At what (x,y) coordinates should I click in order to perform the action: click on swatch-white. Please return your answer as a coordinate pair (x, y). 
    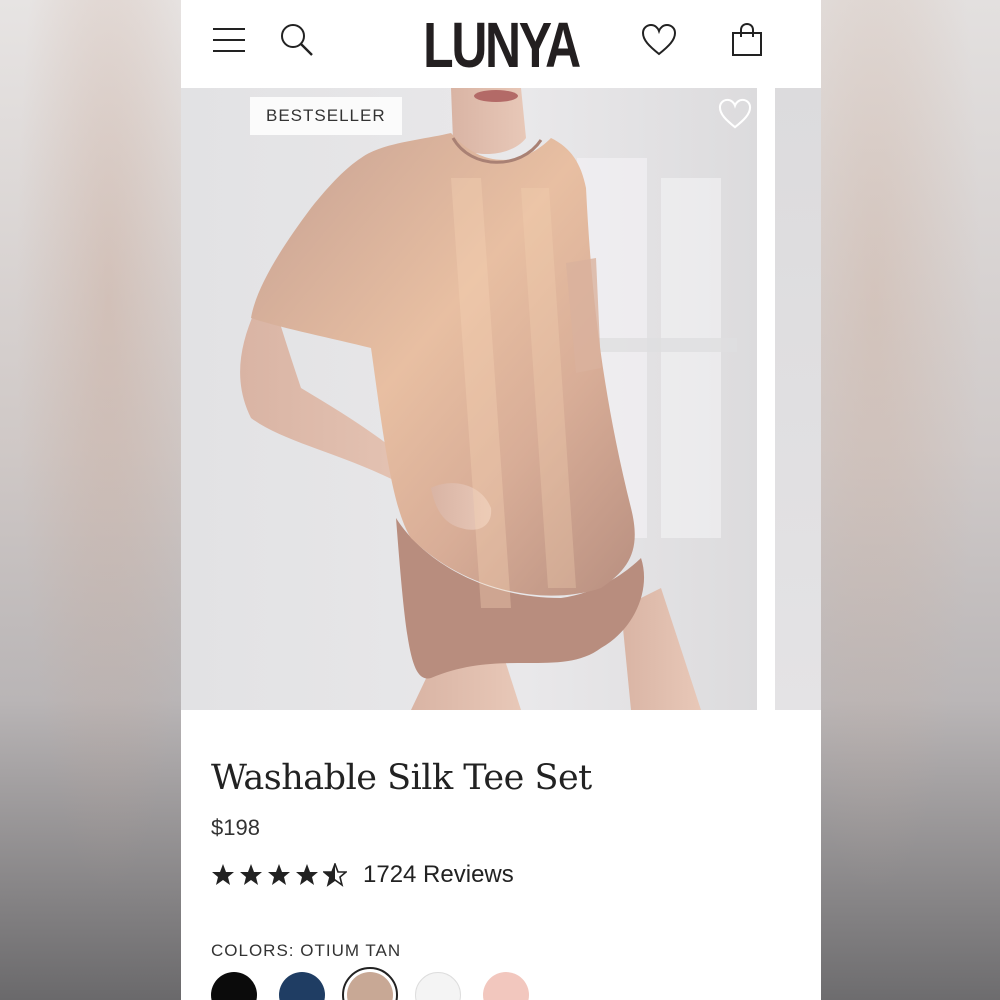
    Looking at the image, I should click on (438, 986).